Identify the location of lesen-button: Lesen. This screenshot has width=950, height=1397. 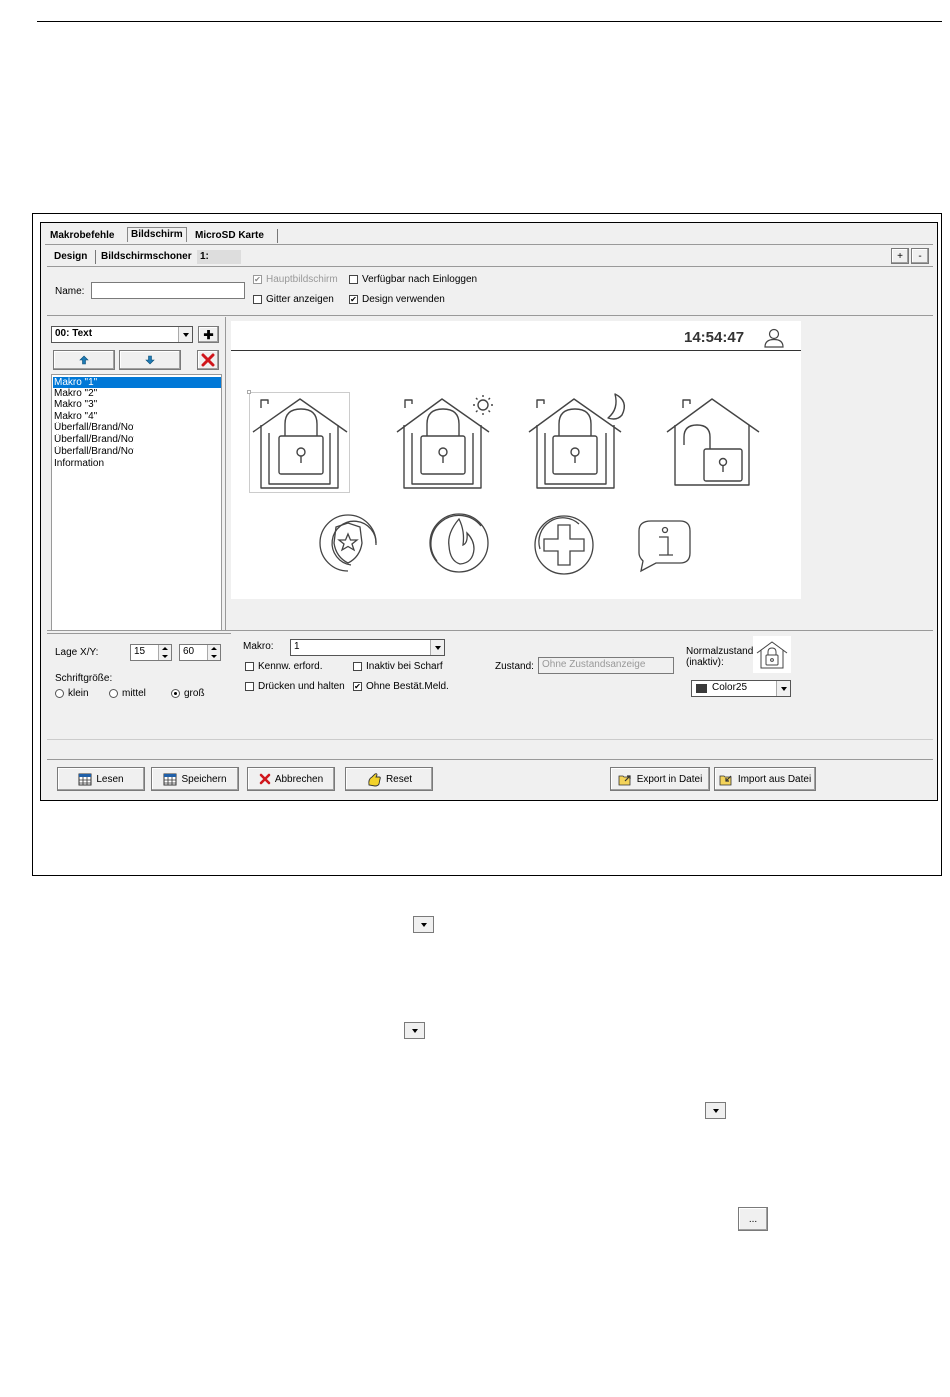
(101, 779).